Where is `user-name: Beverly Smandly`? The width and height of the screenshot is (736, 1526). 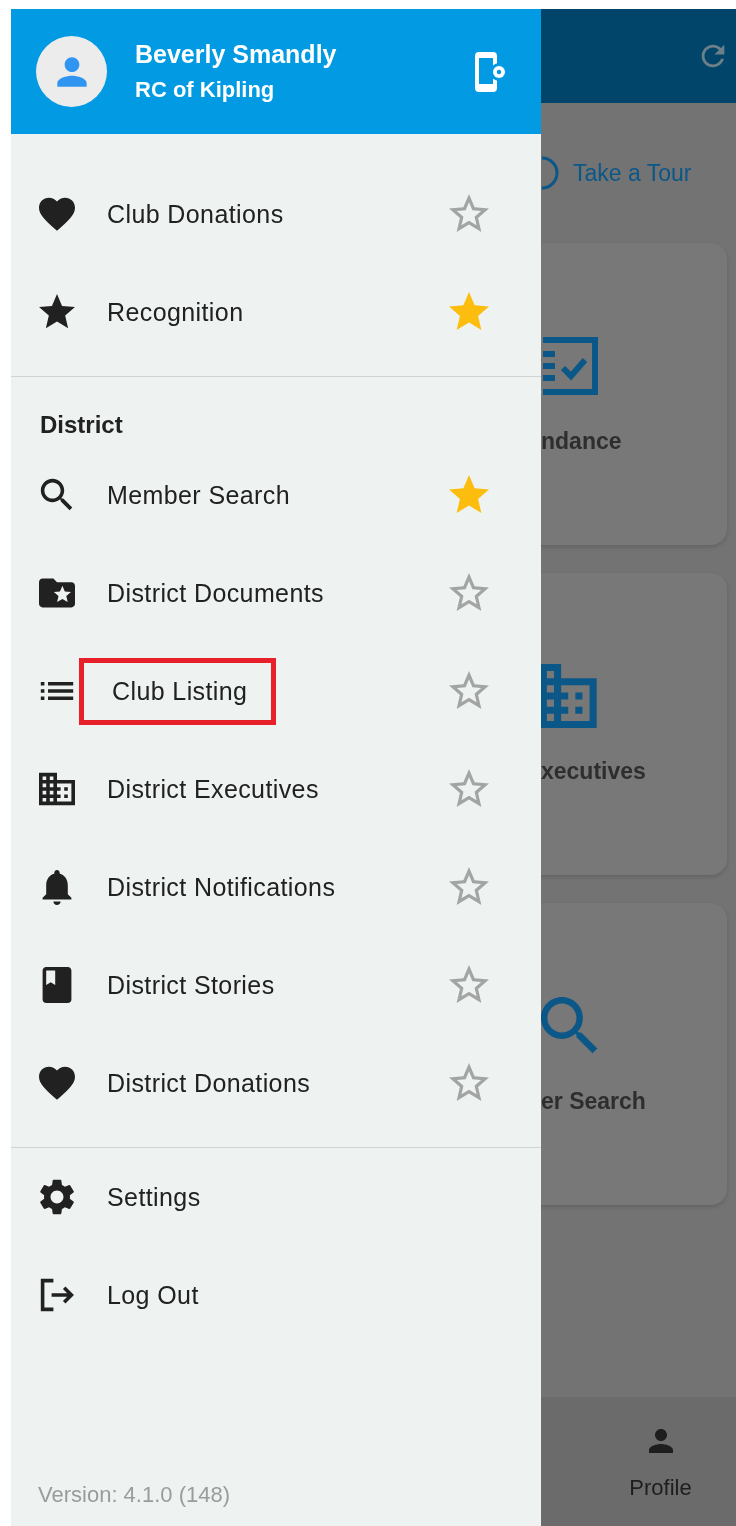
user-name: Beverly Smandly is located at coordinates (236, 54).